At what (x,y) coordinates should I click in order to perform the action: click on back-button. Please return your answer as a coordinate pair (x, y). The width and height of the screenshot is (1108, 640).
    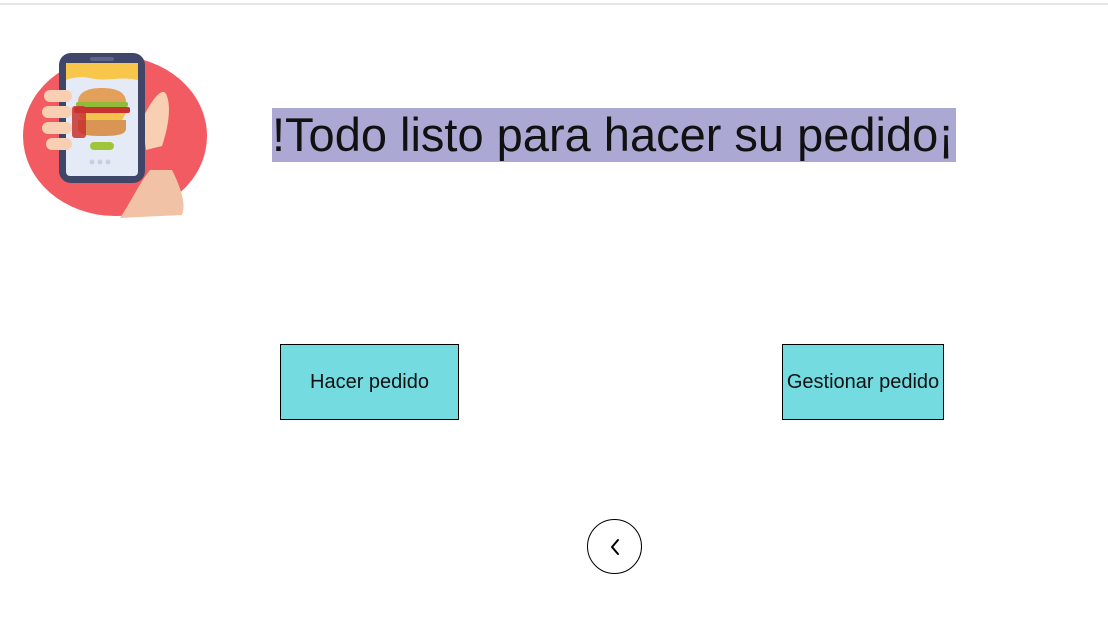
    Looking at the image, I should click on (614, 546).